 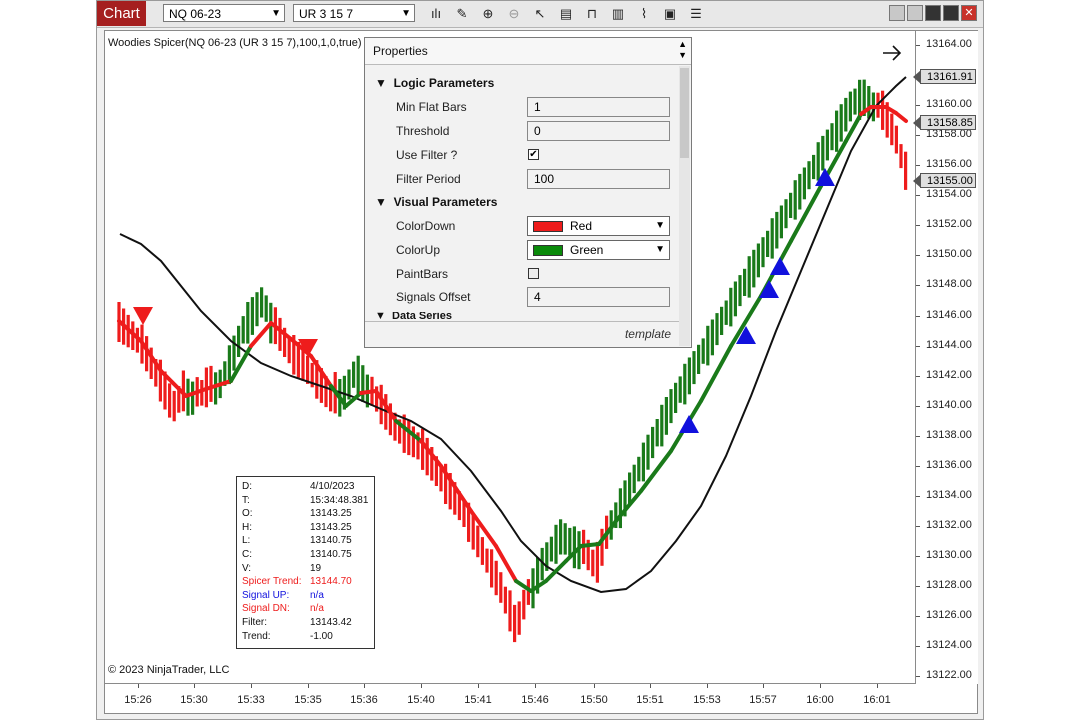 I want to click on color-down-label: ColorDown, so click(x=426, y=226).